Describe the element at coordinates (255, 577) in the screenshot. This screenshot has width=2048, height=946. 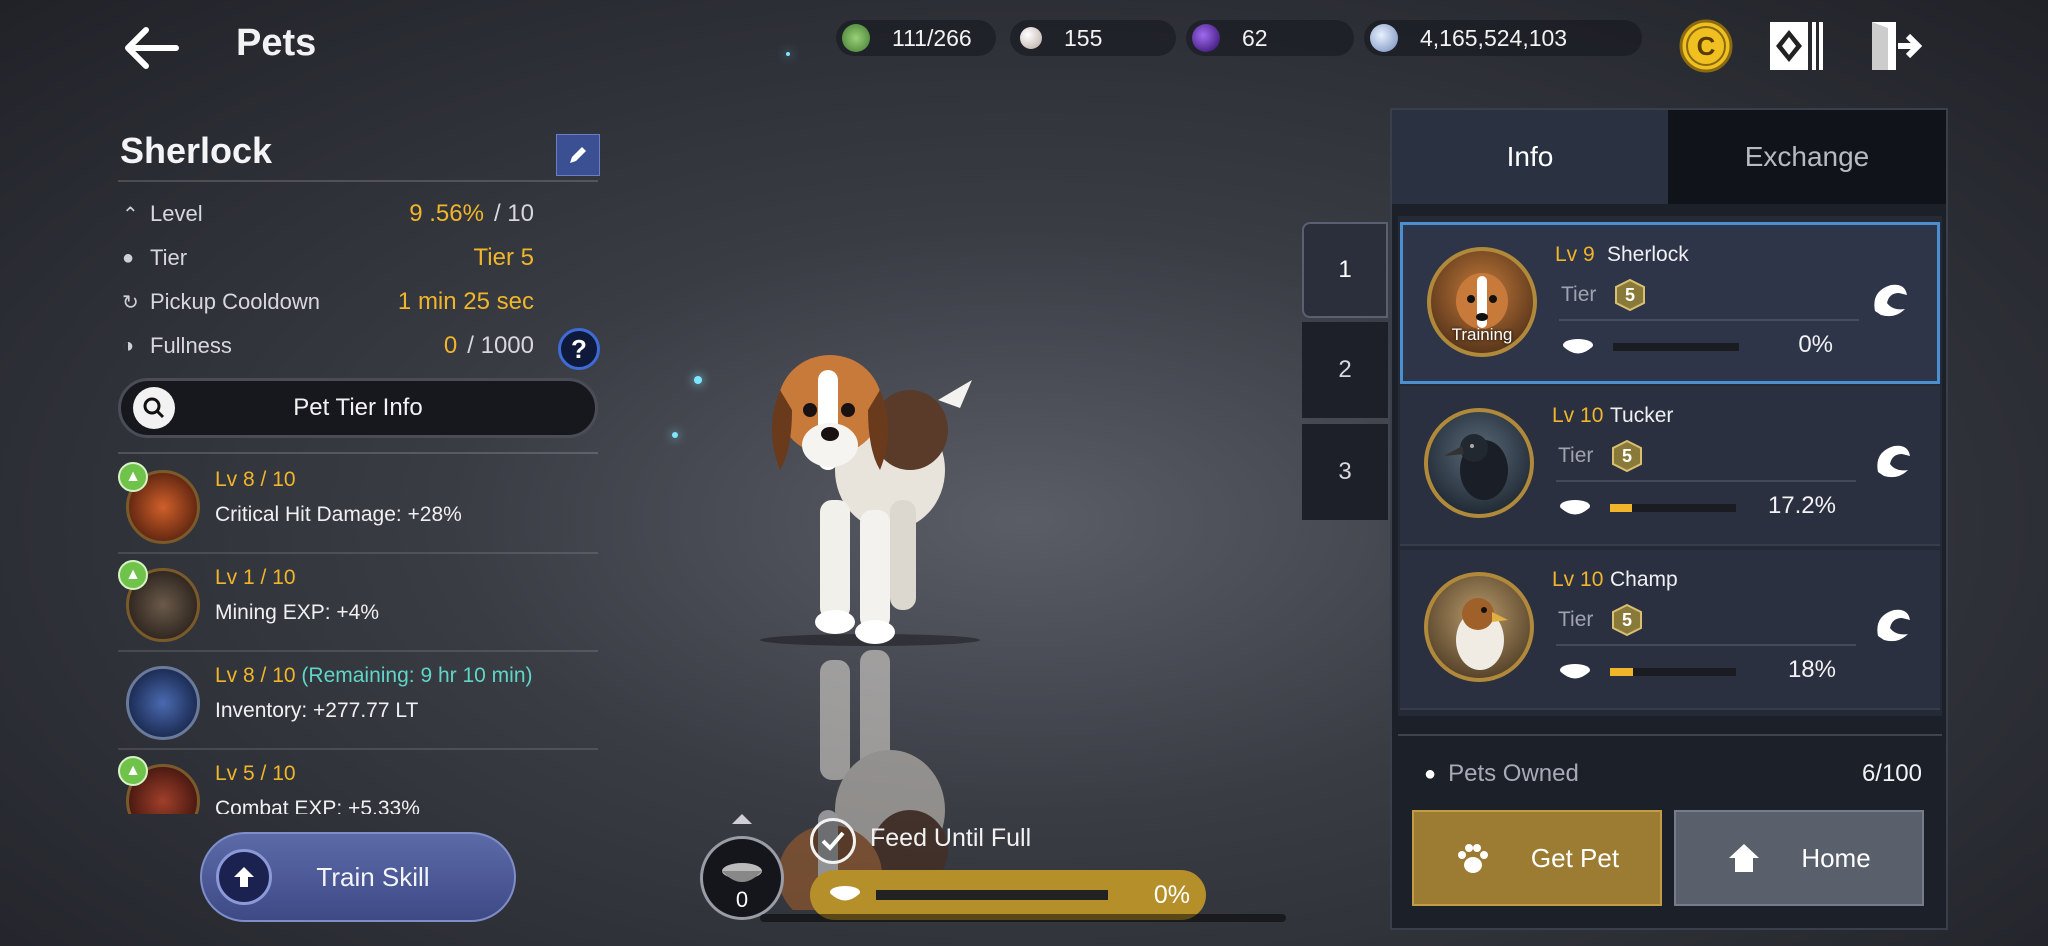
I see `skill-level: Lv 1 / 10` at that location.